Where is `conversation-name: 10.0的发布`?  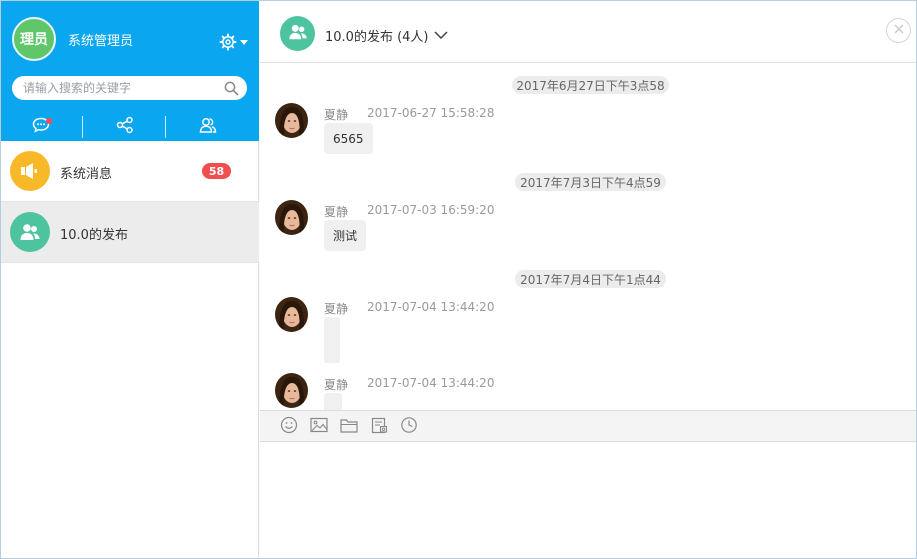
conversation-name: 10.0的发布 is located at coordinates (94, 235).